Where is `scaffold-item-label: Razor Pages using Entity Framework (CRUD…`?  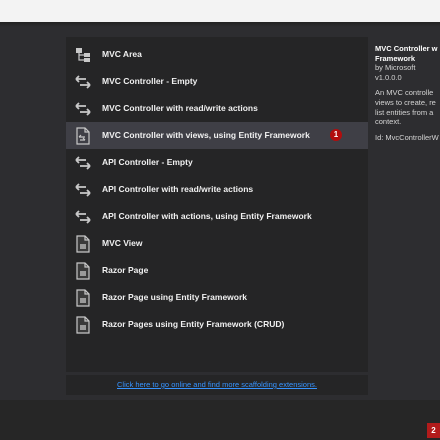 scaffold-item-label: Razor Pages using Entity Framework (CRUD… is located at coordinates (193, 324).